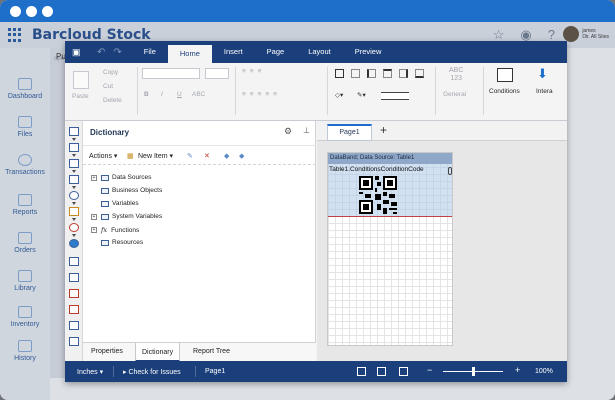  Describe the element at coordinates (253, 71) in the screenshot. I see `align-icons-top: ≡≡≡` at that location.